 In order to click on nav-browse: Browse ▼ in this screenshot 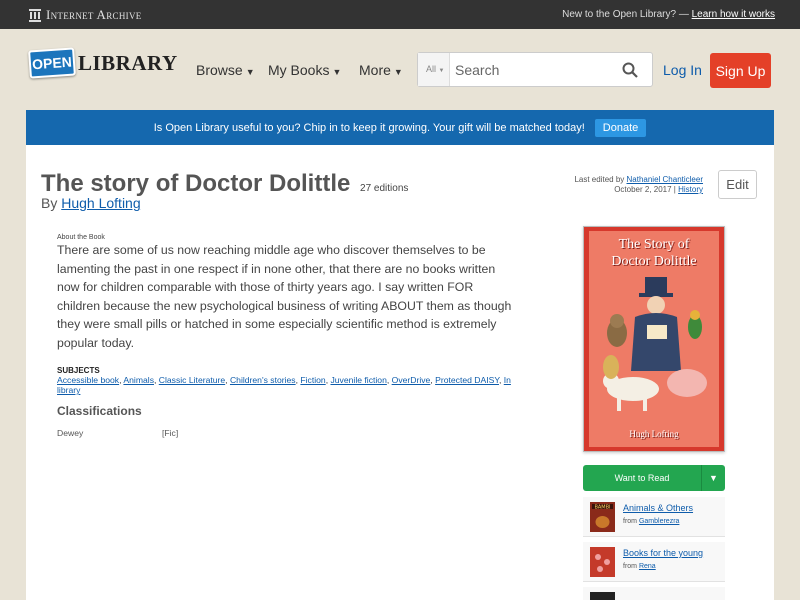, I will do `click(225, 70)`.